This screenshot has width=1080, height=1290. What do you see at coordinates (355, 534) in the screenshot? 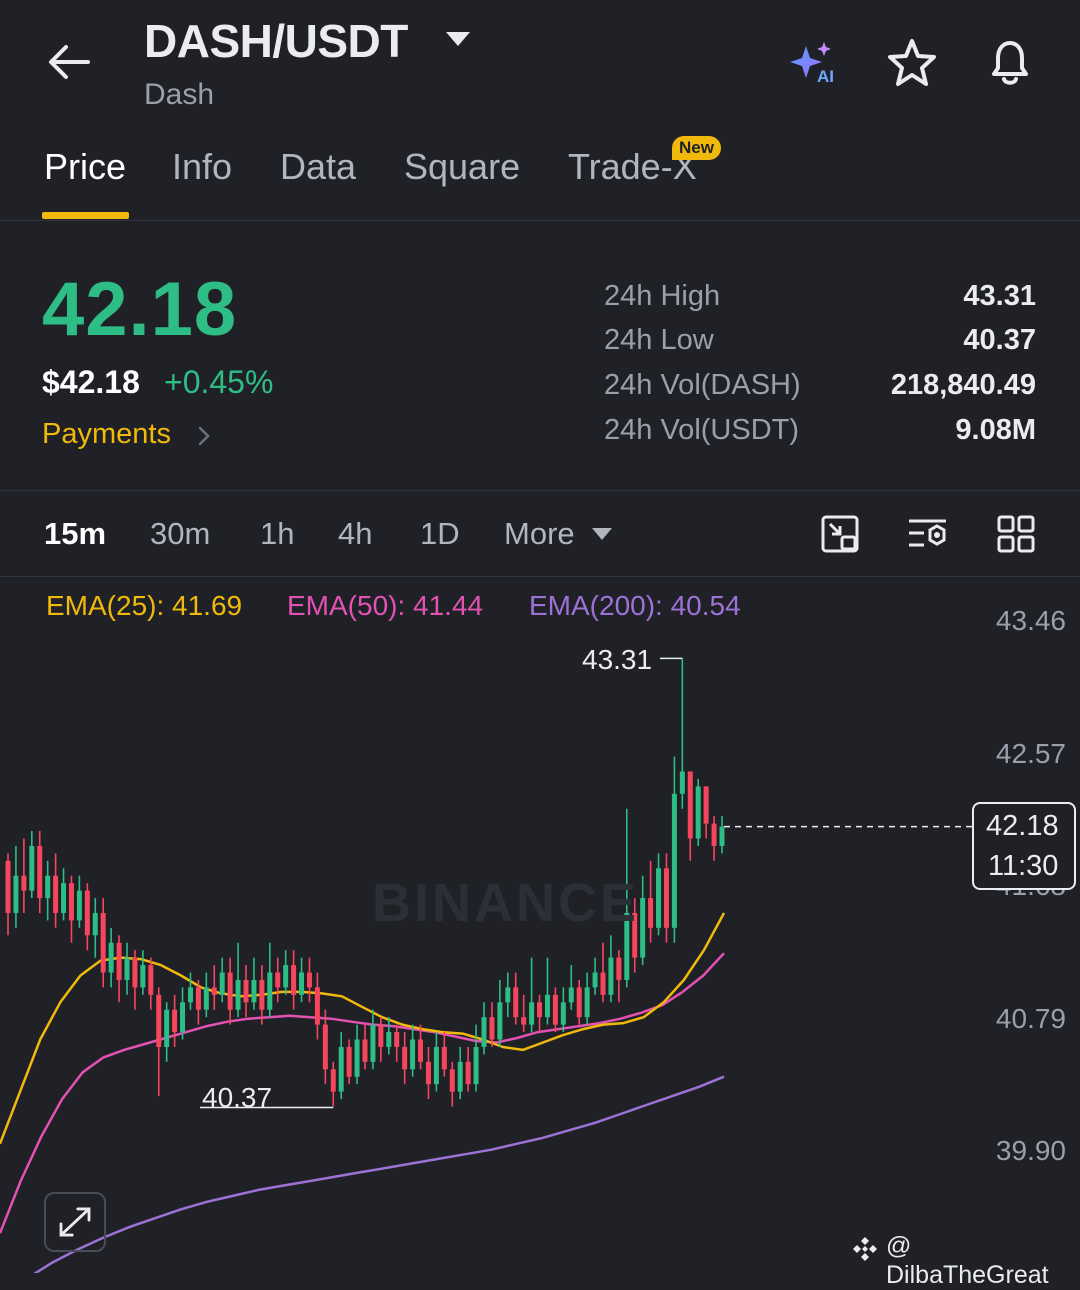
I see `interval-4h: 4h` at bounding box center [355, 534].